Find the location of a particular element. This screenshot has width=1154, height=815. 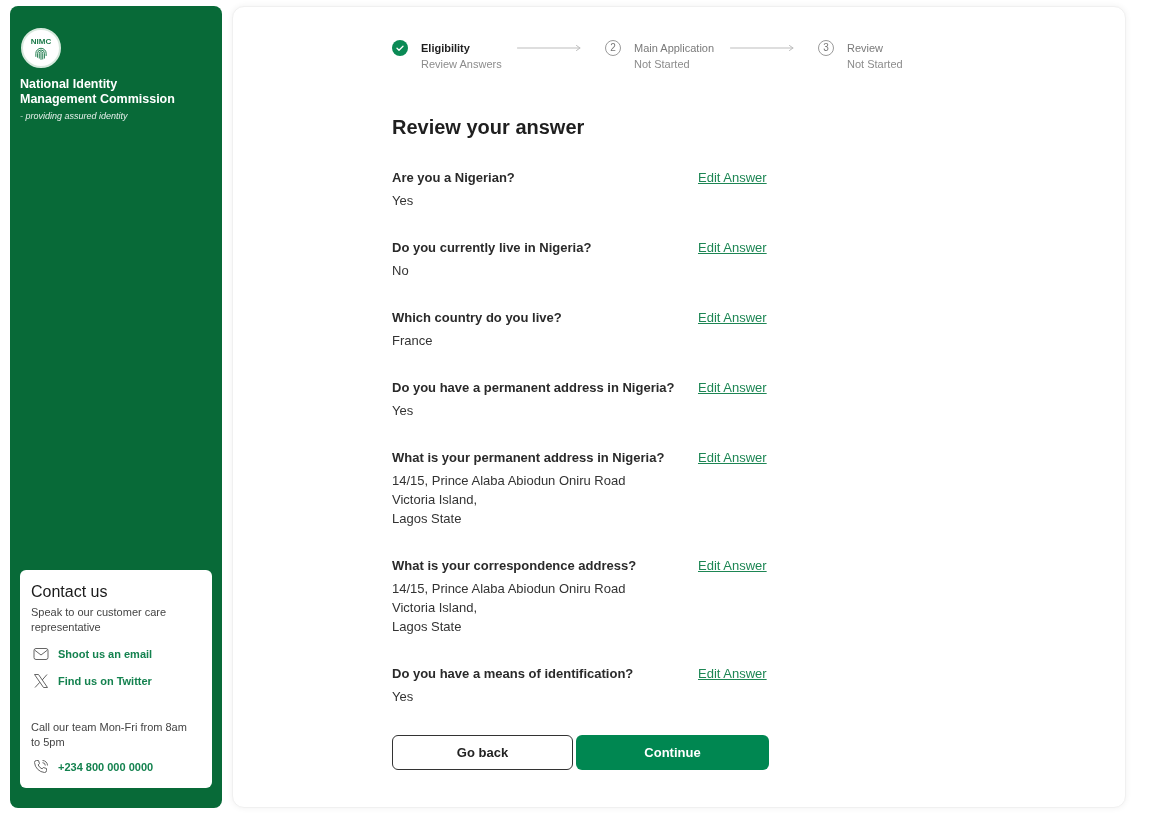

question-label: Do you have a permanent address in Nigeria? is located at coordinates (534, 388).